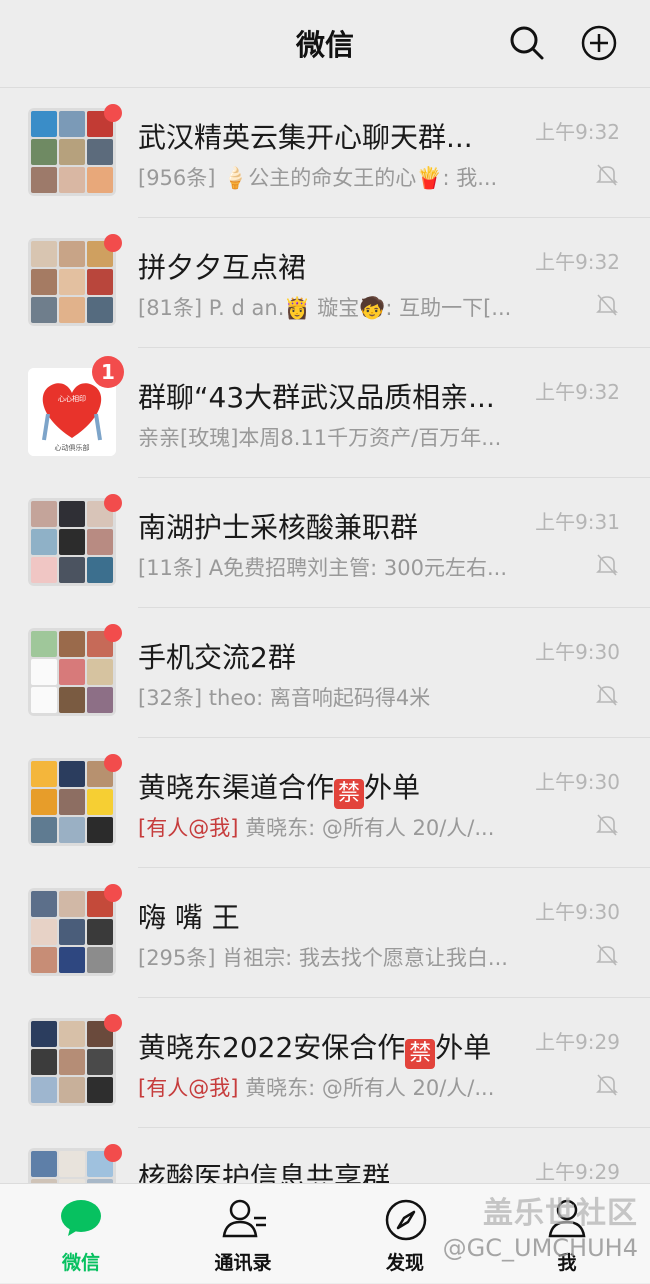 The image size is (650, 1284). I want to click on heart-text-top: 心心相印, so click(72, 398).